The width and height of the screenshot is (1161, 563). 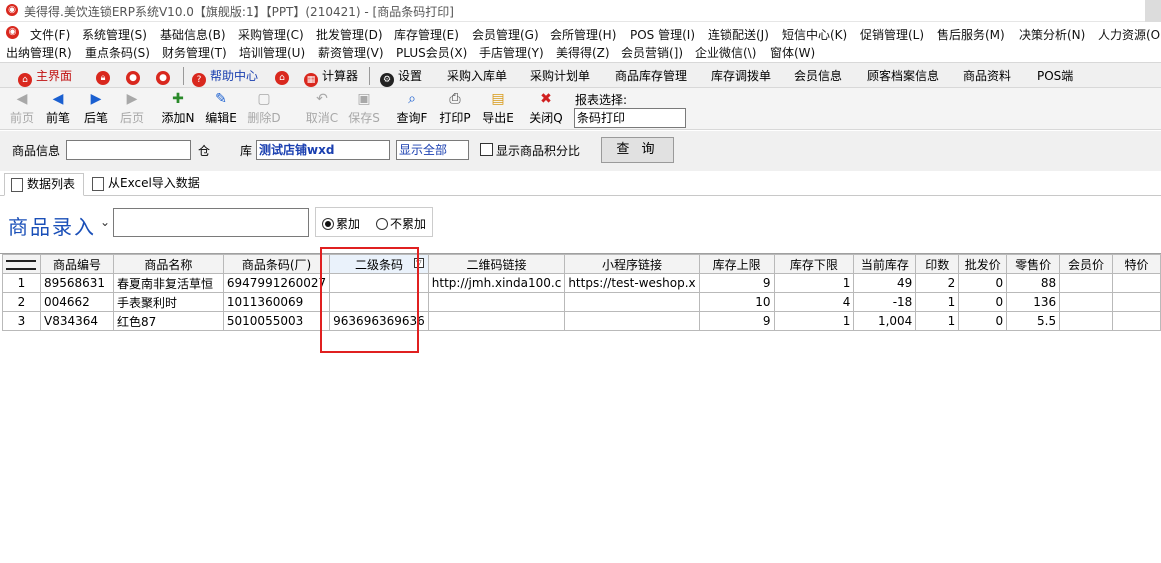 I want to click on menu-key-barcode: 重点条码(S), so click(x=117, y=52).